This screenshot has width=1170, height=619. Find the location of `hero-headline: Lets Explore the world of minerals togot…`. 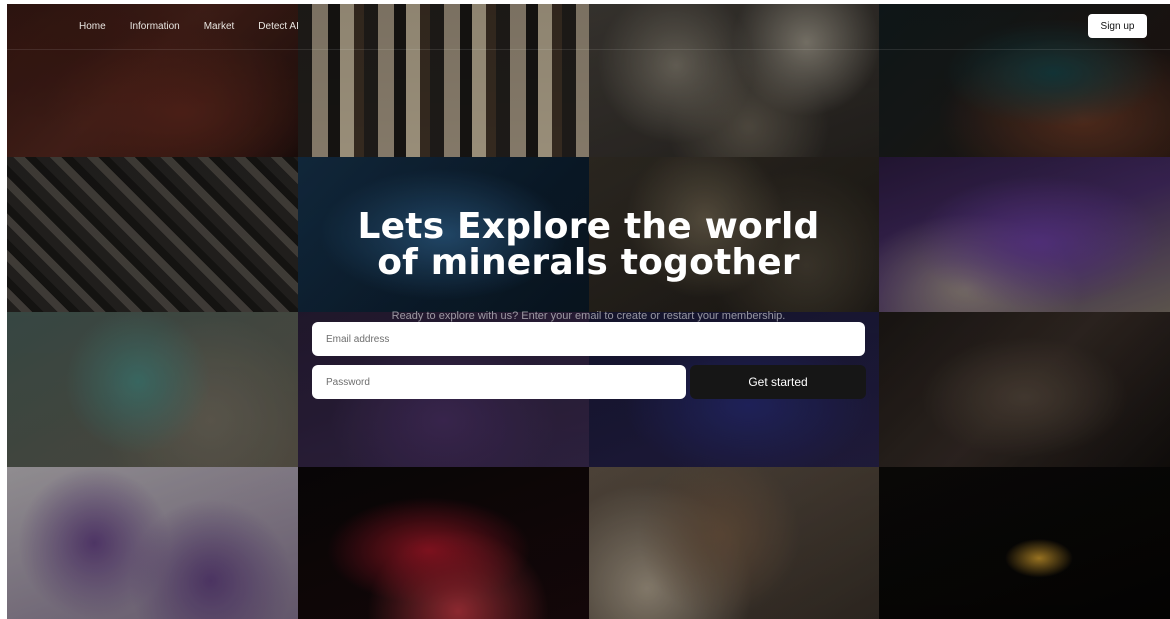

hero-headline: Lets Explore the world of minerals togot… is located at coordinates (588, 245).